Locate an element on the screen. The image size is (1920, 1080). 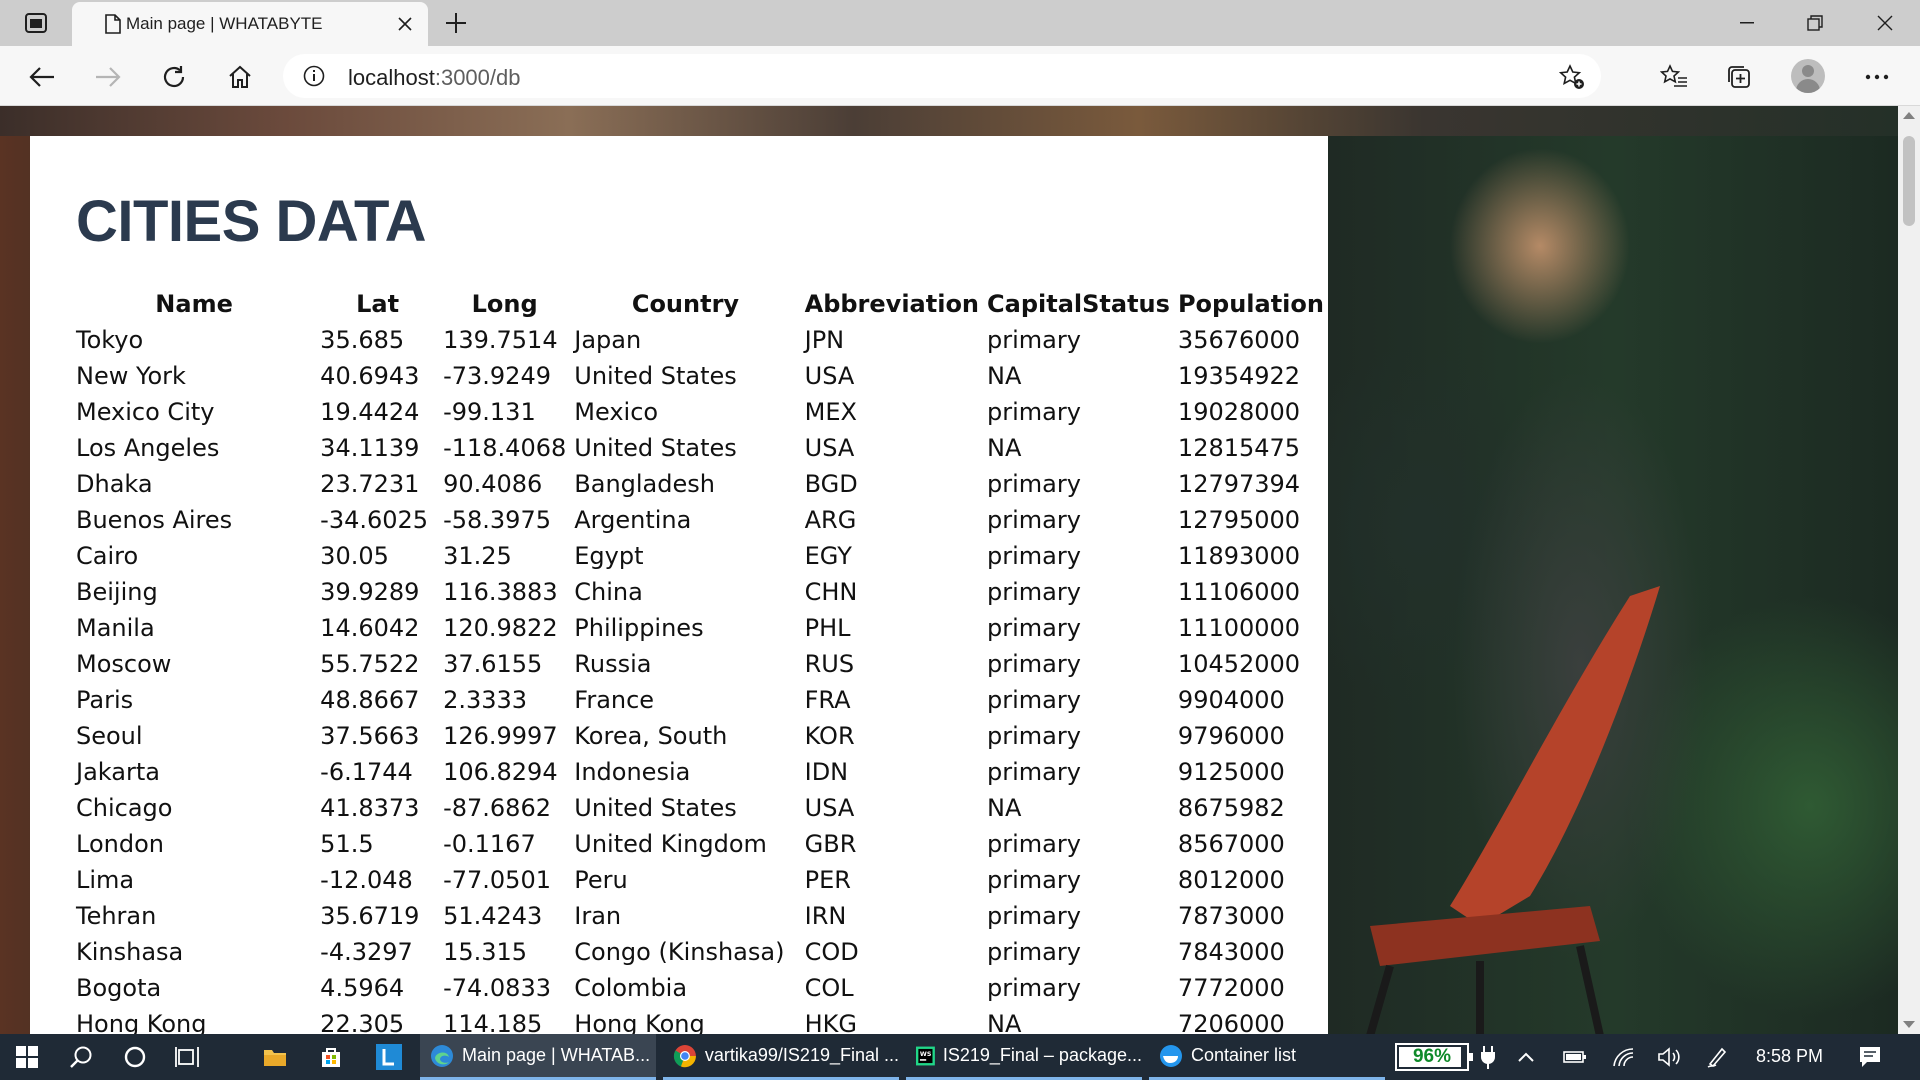
cell-population: 12815475 is located at coordinates (1239, 448).